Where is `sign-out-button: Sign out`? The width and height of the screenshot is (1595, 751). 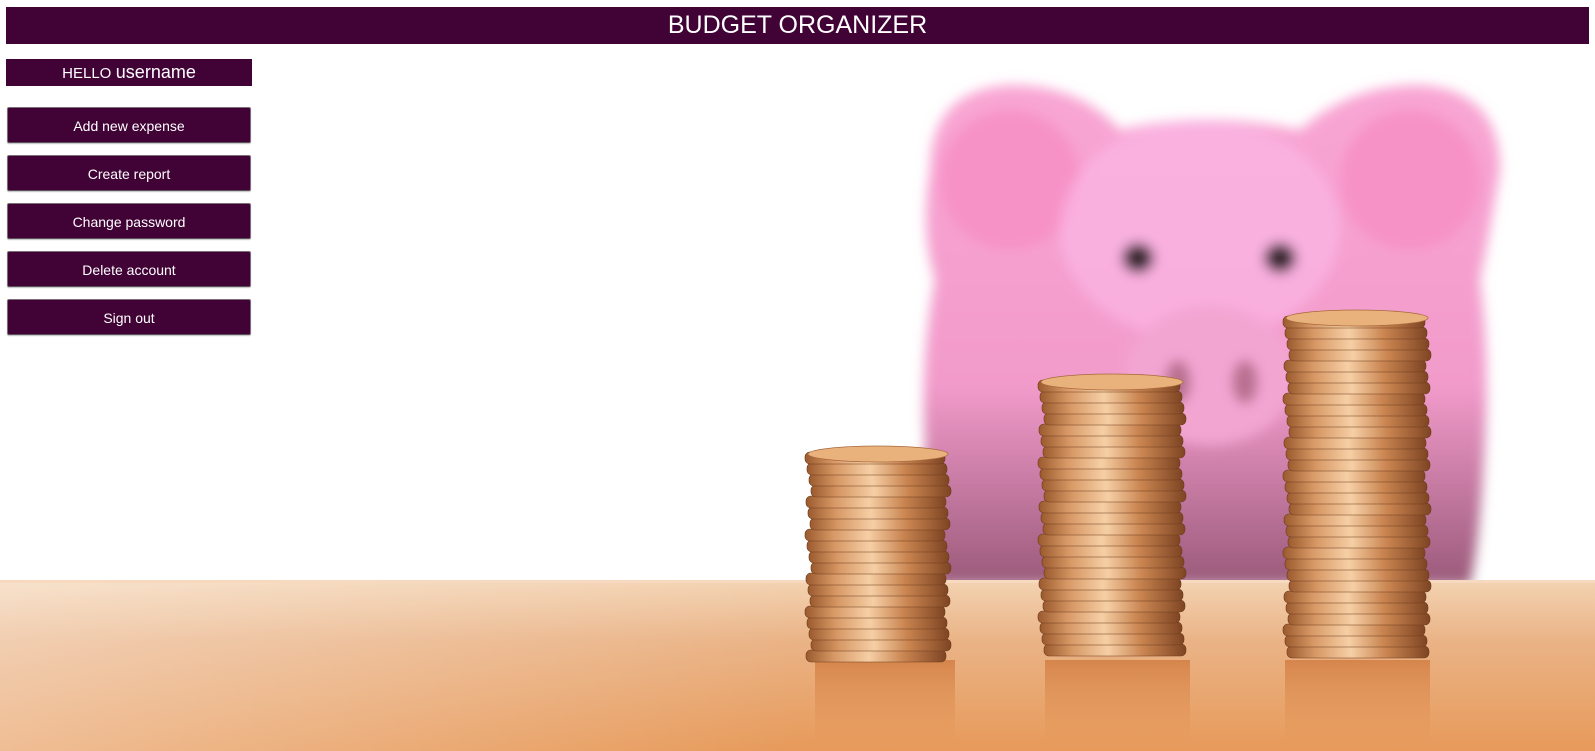 sign-out-button: Sign out is located at coordinates (129, 317).